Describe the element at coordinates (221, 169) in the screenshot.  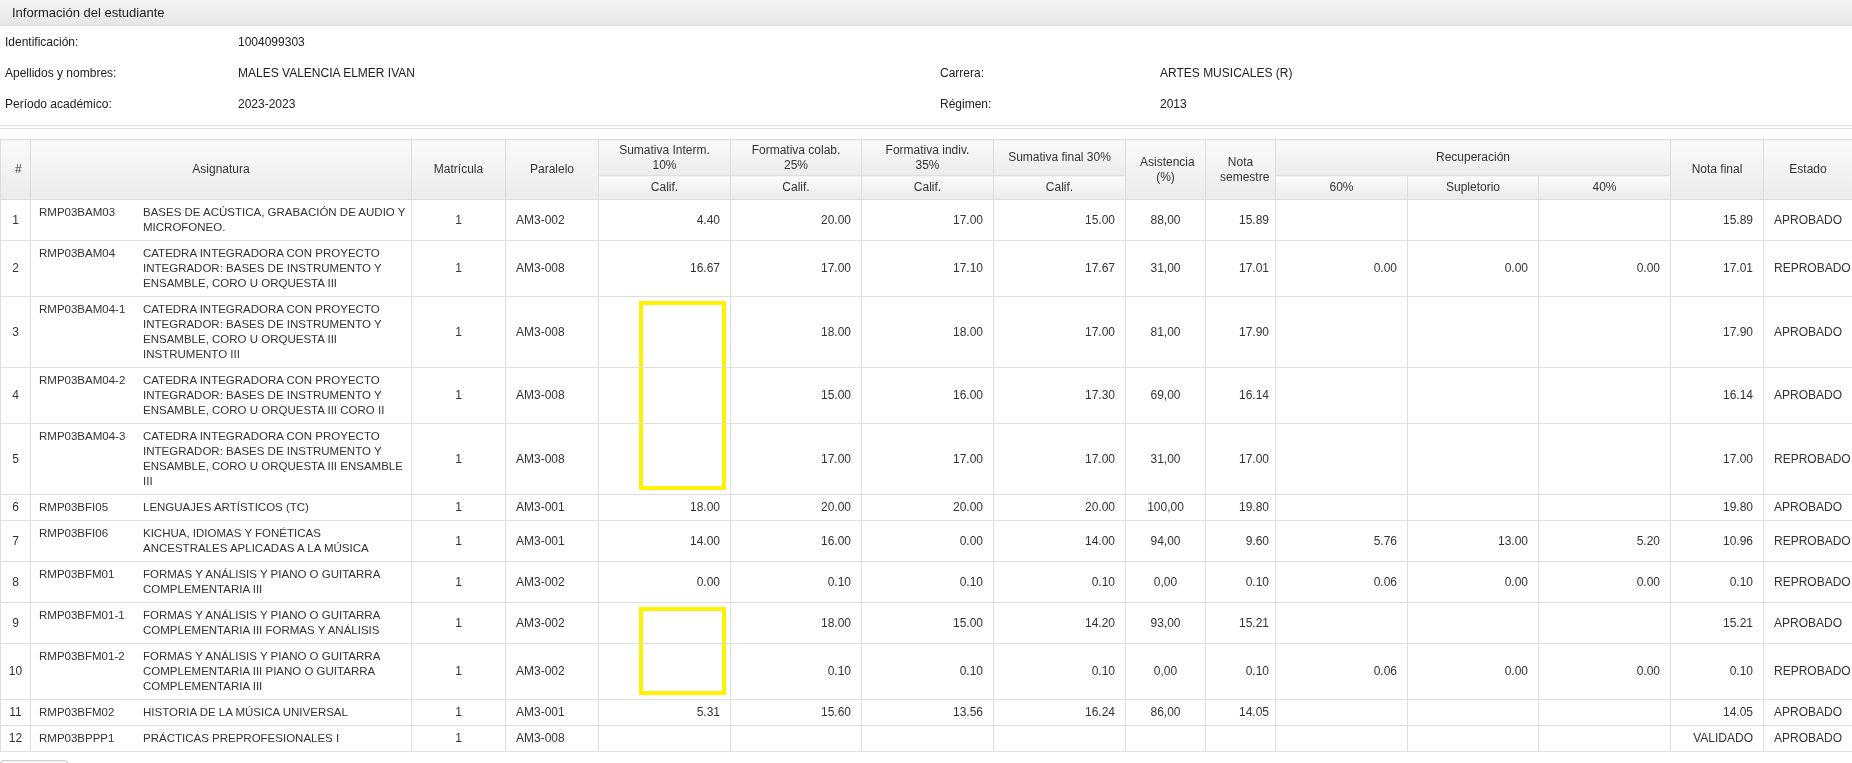
I see `column-header: Asignatura` at that location.